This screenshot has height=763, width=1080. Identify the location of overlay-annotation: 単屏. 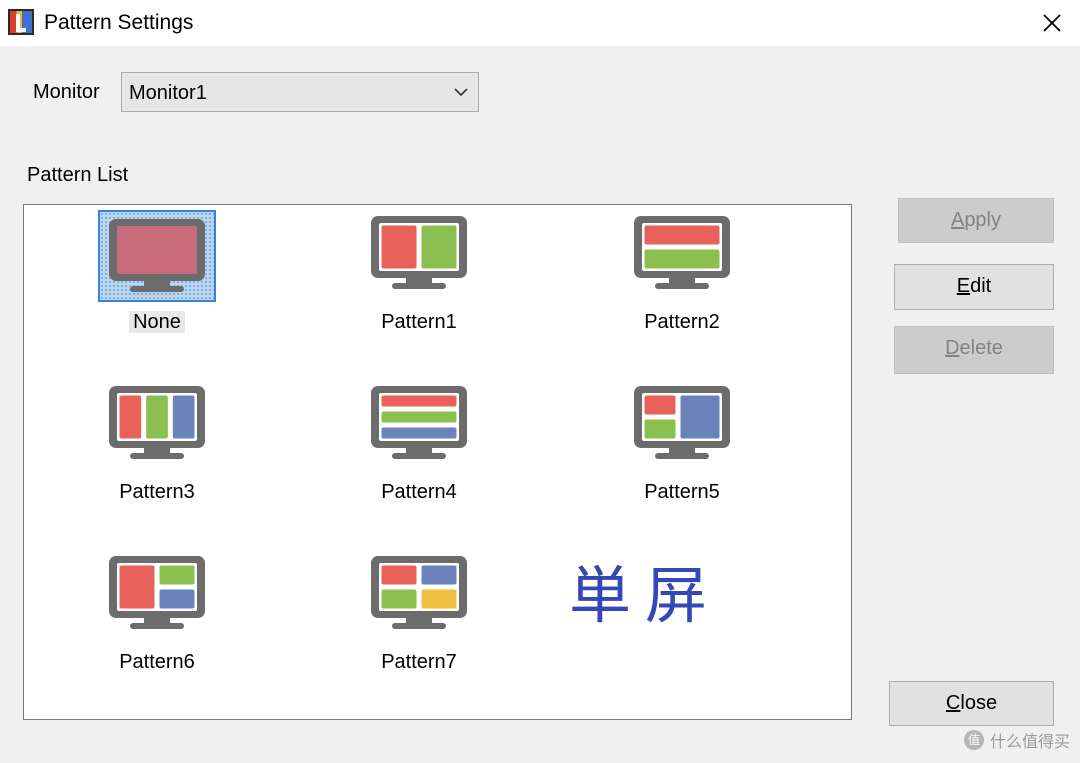
(645, 595).